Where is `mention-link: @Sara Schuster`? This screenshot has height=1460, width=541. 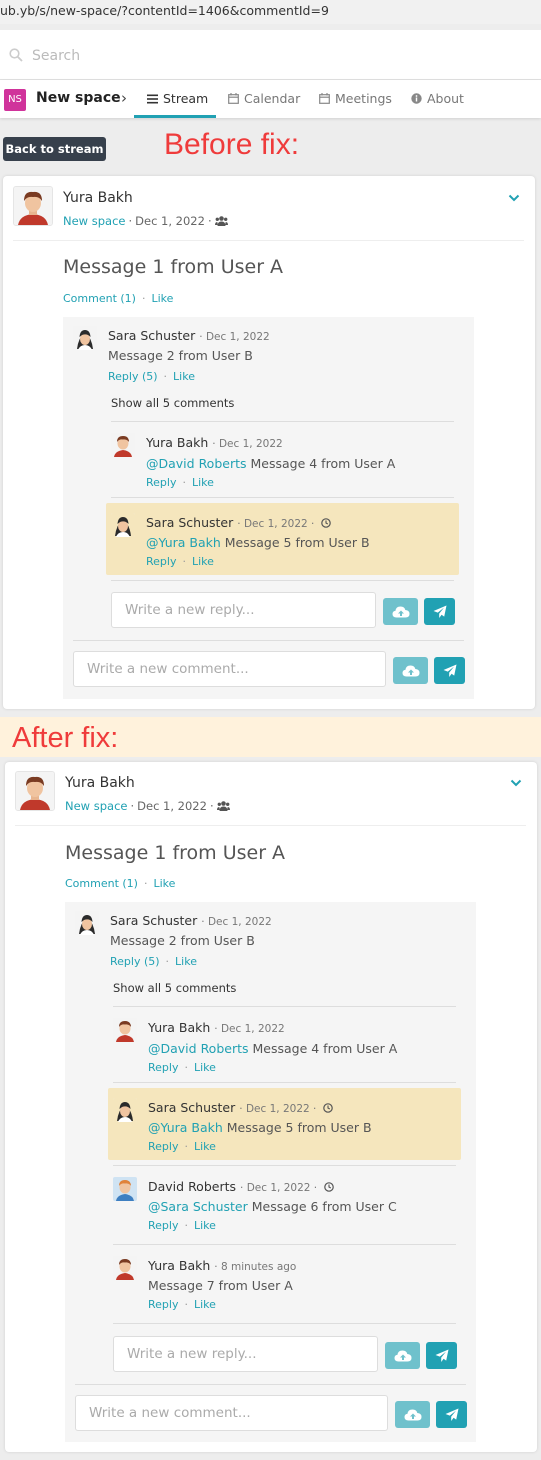
mention-link: @Sara Schuster is located at coordinates (198, 1206).